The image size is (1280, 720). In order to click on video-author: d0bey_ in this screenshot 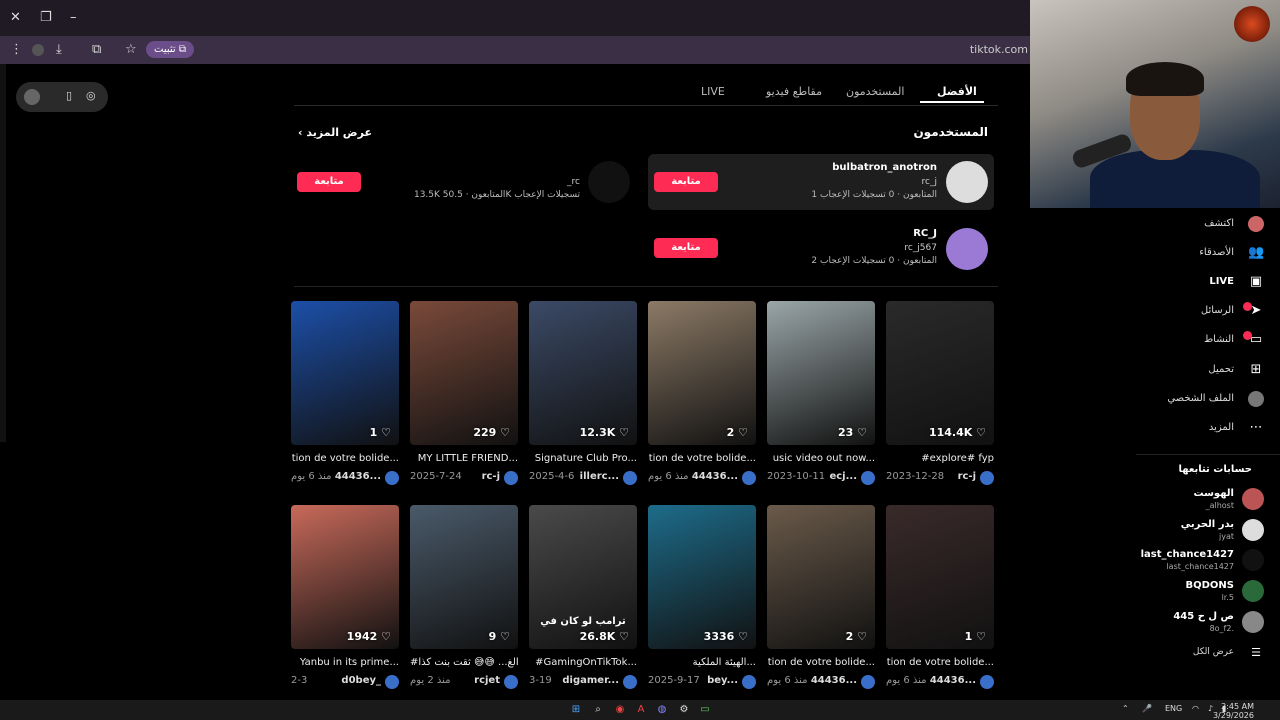, I will do `click(361, 680)`.